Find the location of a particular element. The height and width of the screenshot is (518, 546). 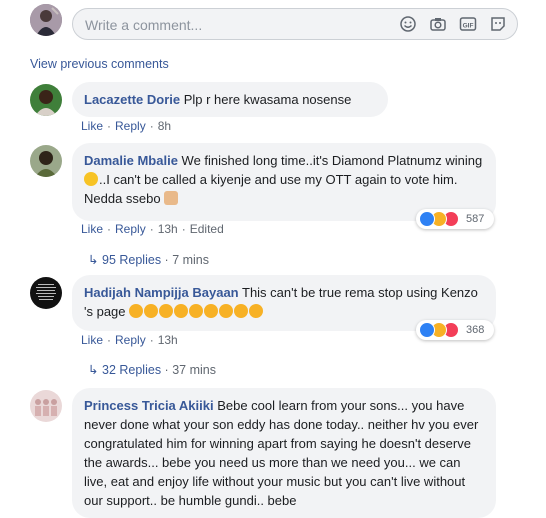

laughing-emojis is located at coordinates (196, 311).